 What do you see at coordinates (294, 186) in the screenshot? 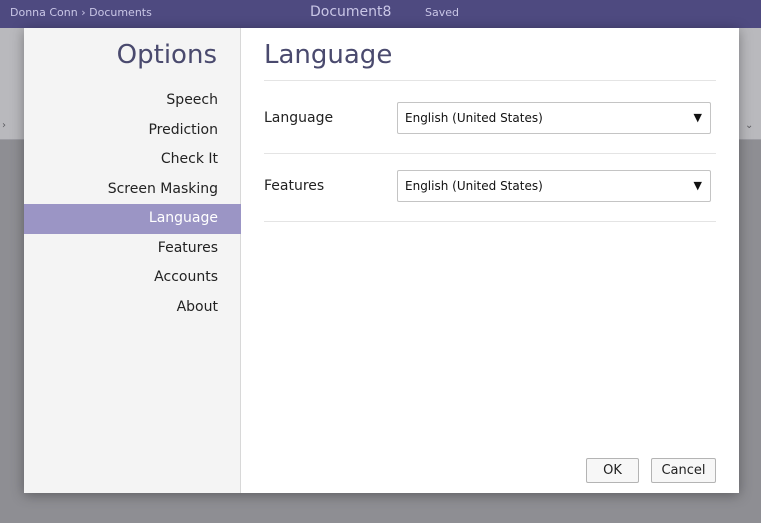
I see `features-label: Features` at bounding box center [294, 186].